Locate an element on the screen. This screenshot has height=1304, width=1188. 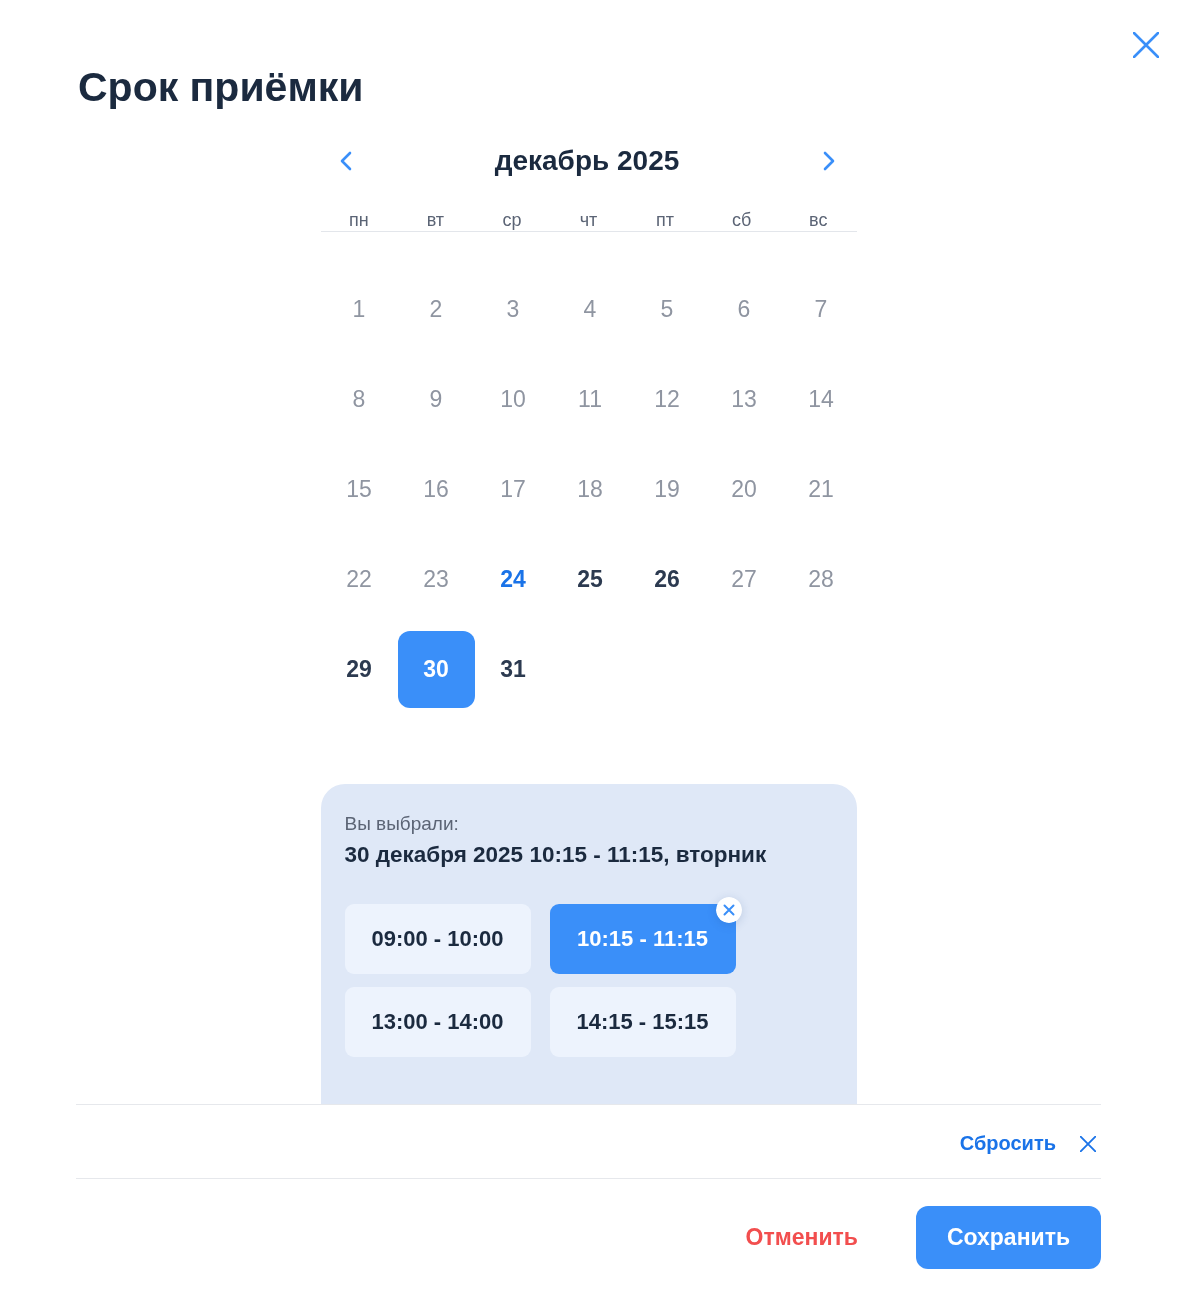
date-cell: 10 is located at coordinates (513, 399).